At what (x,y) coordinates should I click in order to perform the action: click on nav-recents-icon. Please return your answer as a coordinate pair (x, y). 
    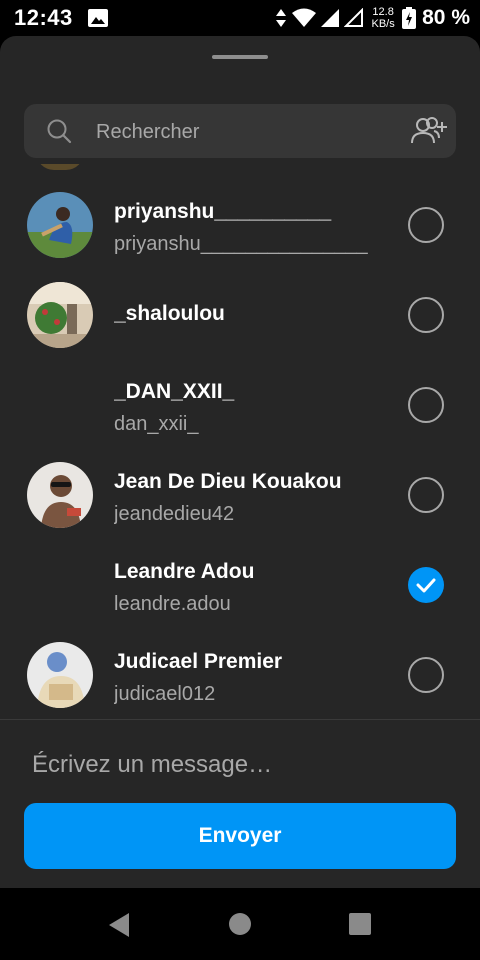
    Looking at the image, I should click on (360, 926).